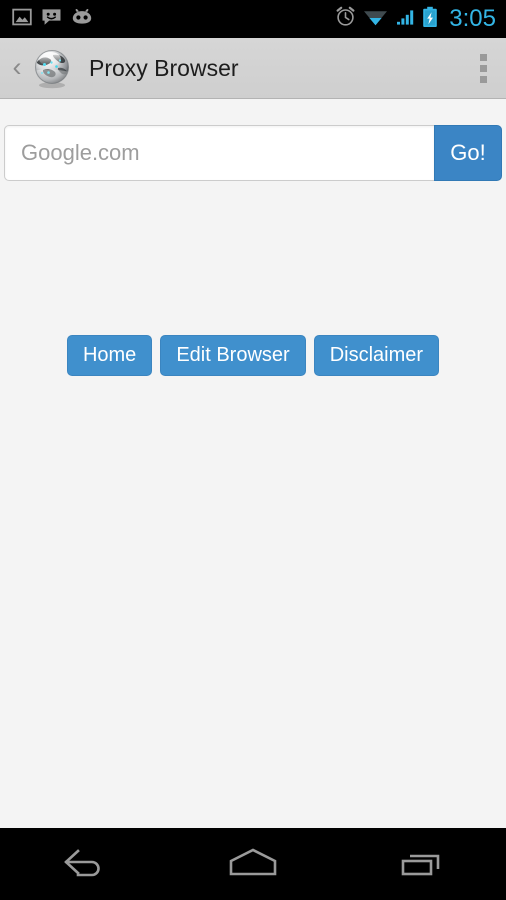  Describe the element at coordinates (472, 18) in the screenshot. I see `status-bar-clock: 3:05` at that location.